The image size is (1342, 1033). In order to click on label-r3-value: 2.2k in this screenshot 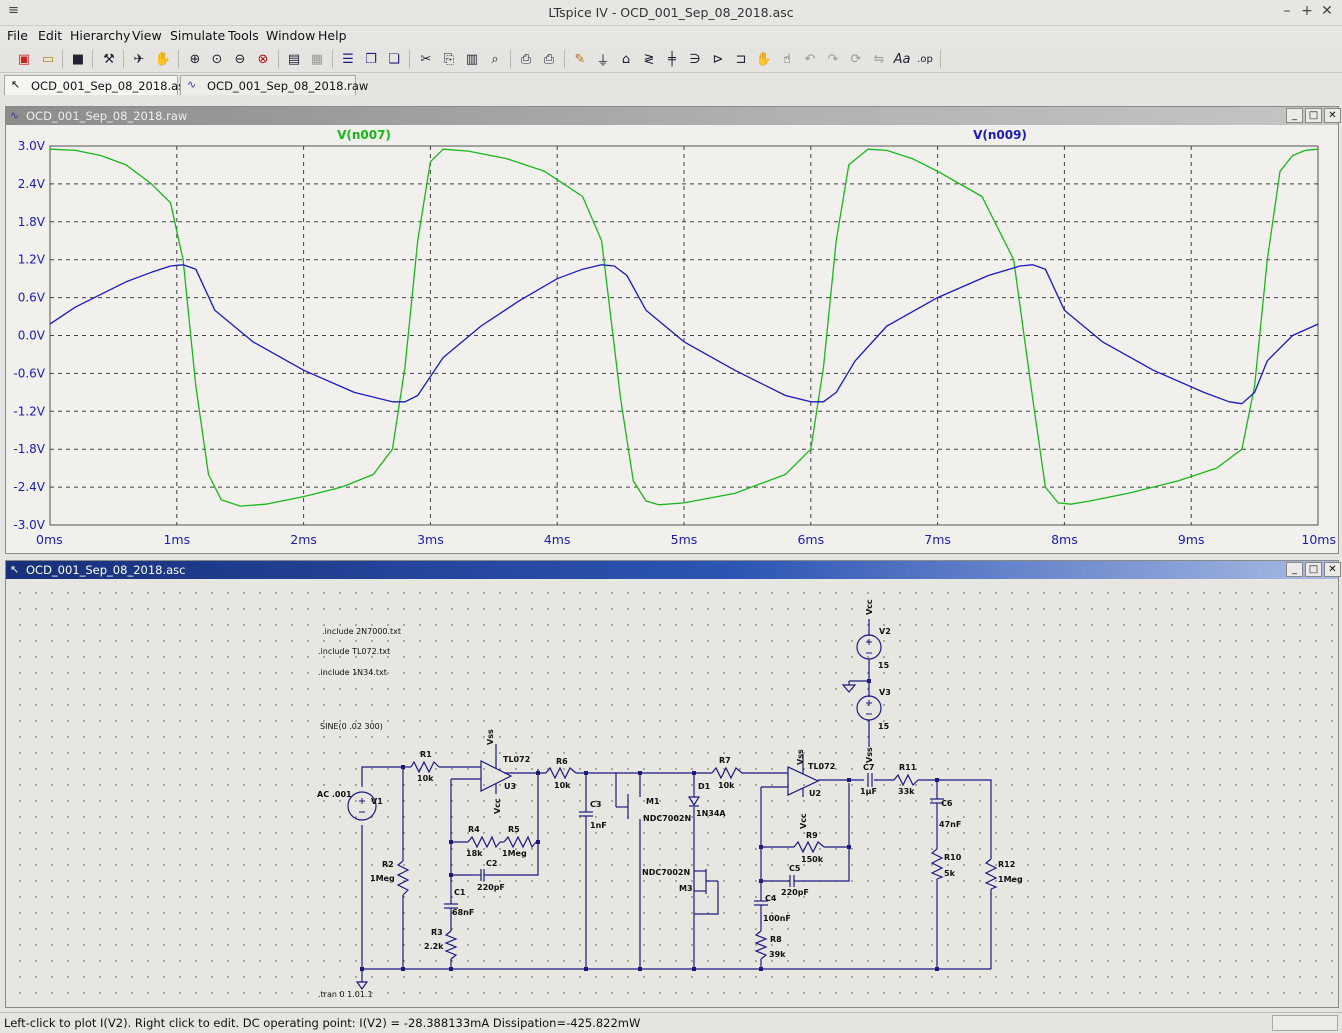, I will do `click(434, 946)`.